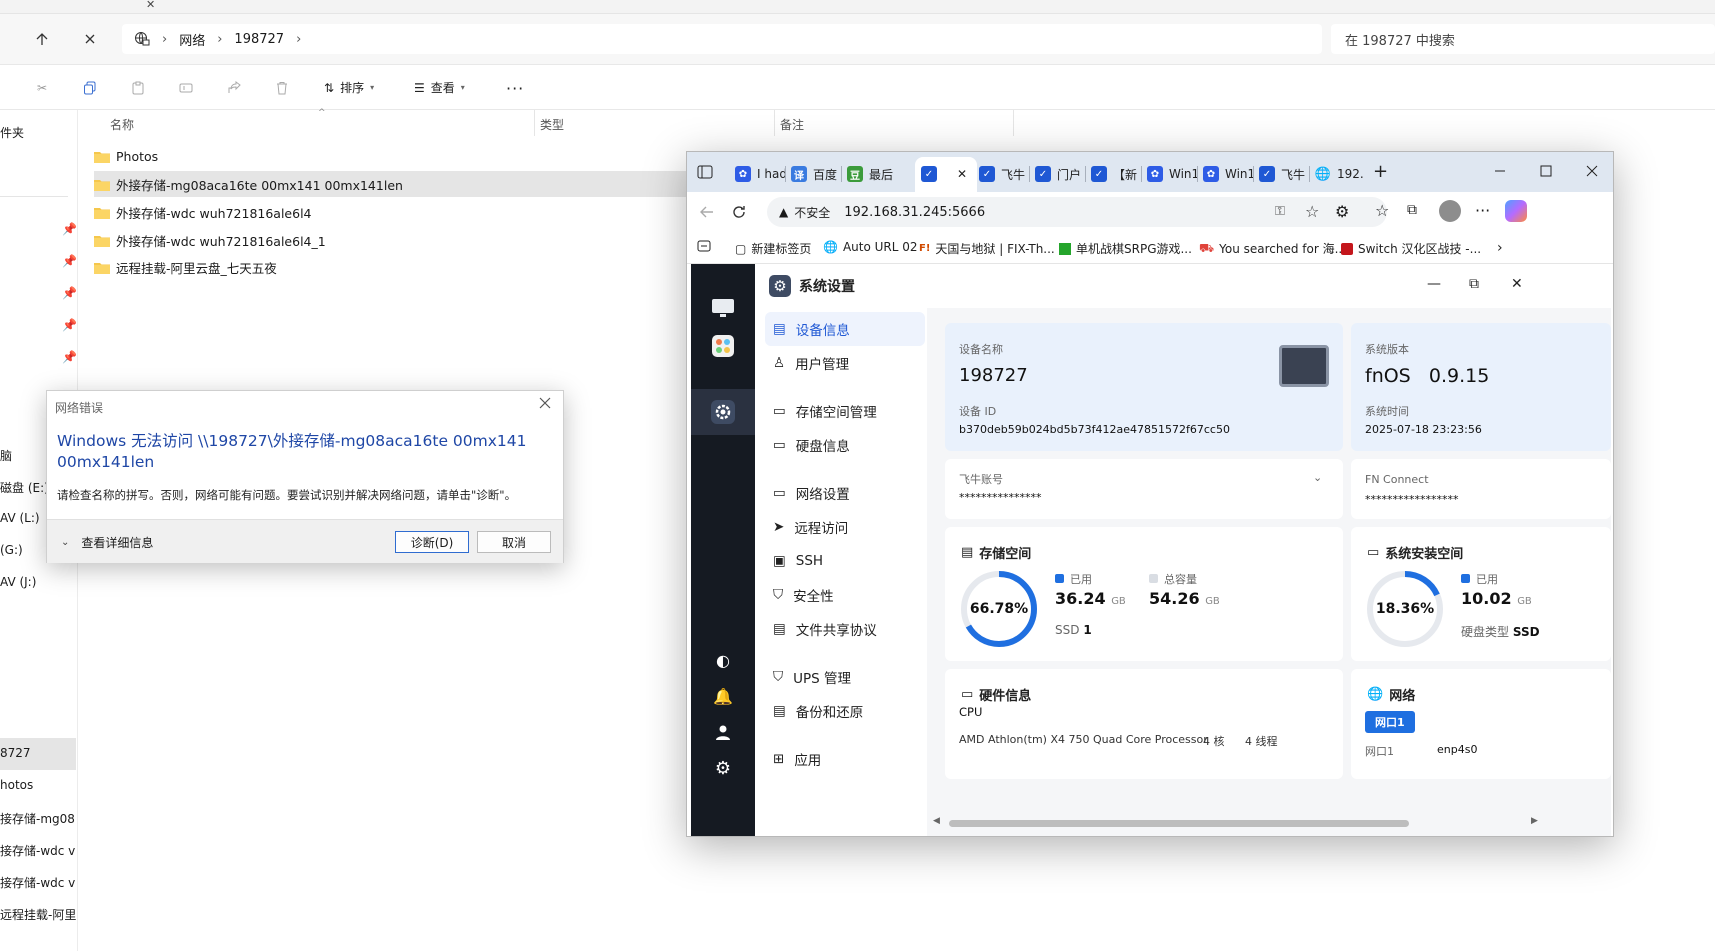 The height and width of the screenshot is (951, 1715). I want to click on minimize-icon, so click(1501, 172).